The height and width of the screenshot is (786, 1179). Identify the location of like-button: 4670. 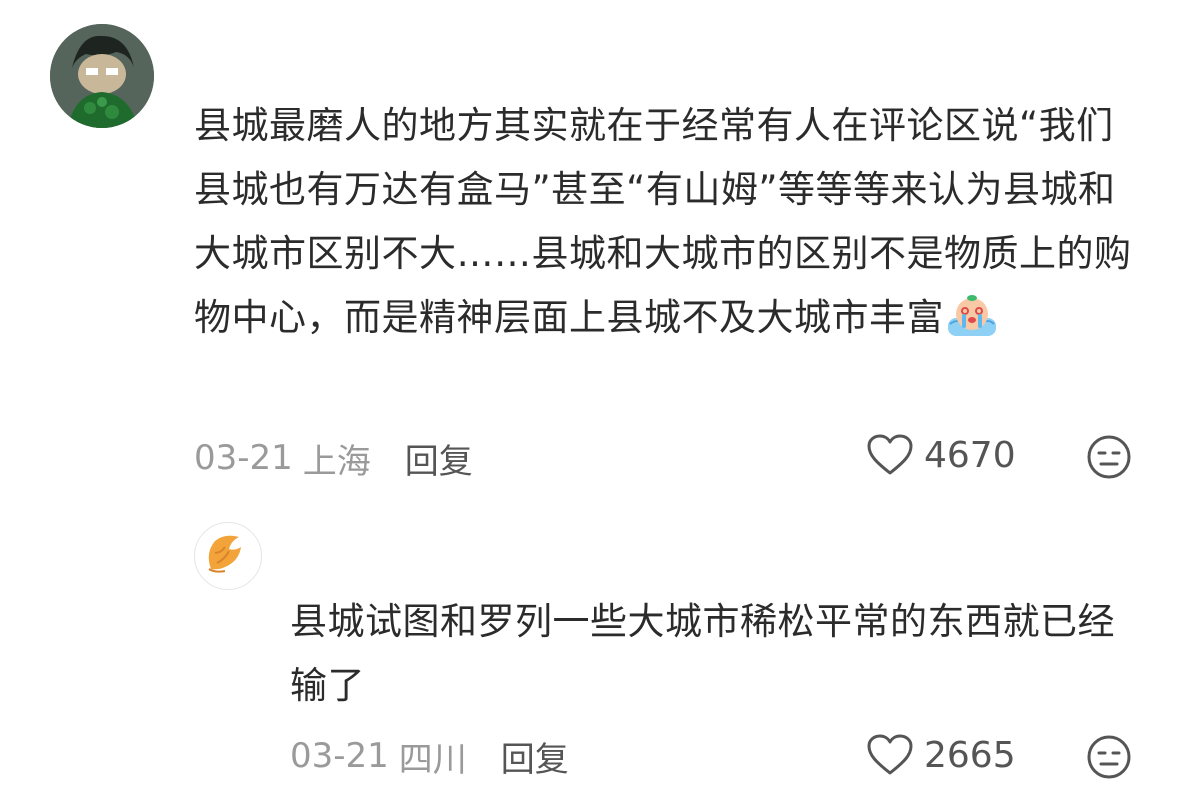
(941, 455).